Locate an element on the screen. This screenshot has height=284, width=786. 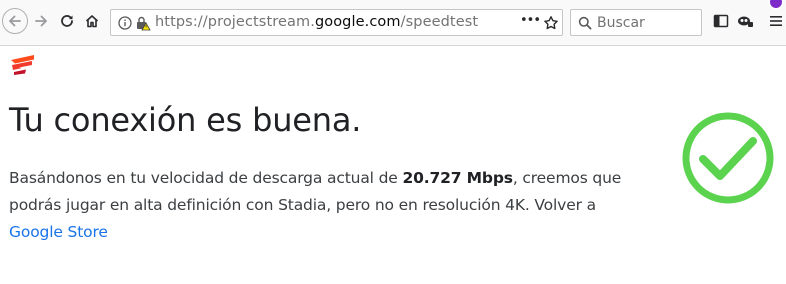
reload-icon is located at coordinates (67, 21).